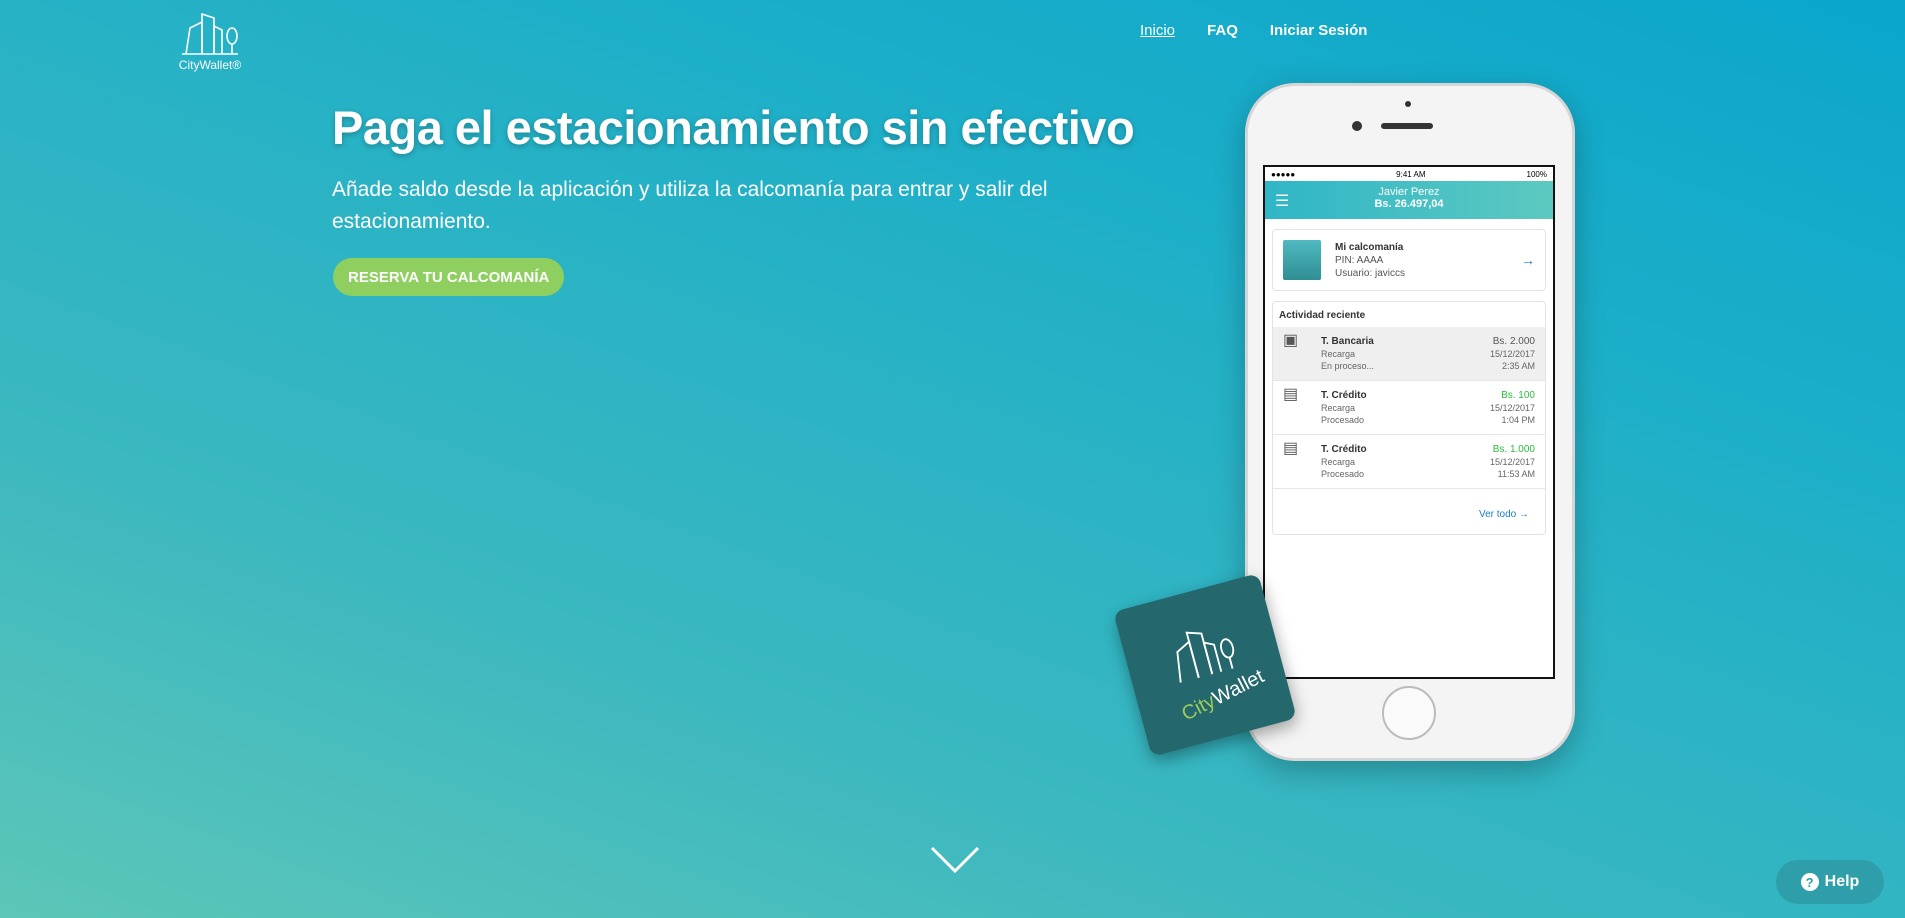 The height and width of the screenshot is (918, 1905). I want to click on battery-indicator: 100%, so click(1536, 174).